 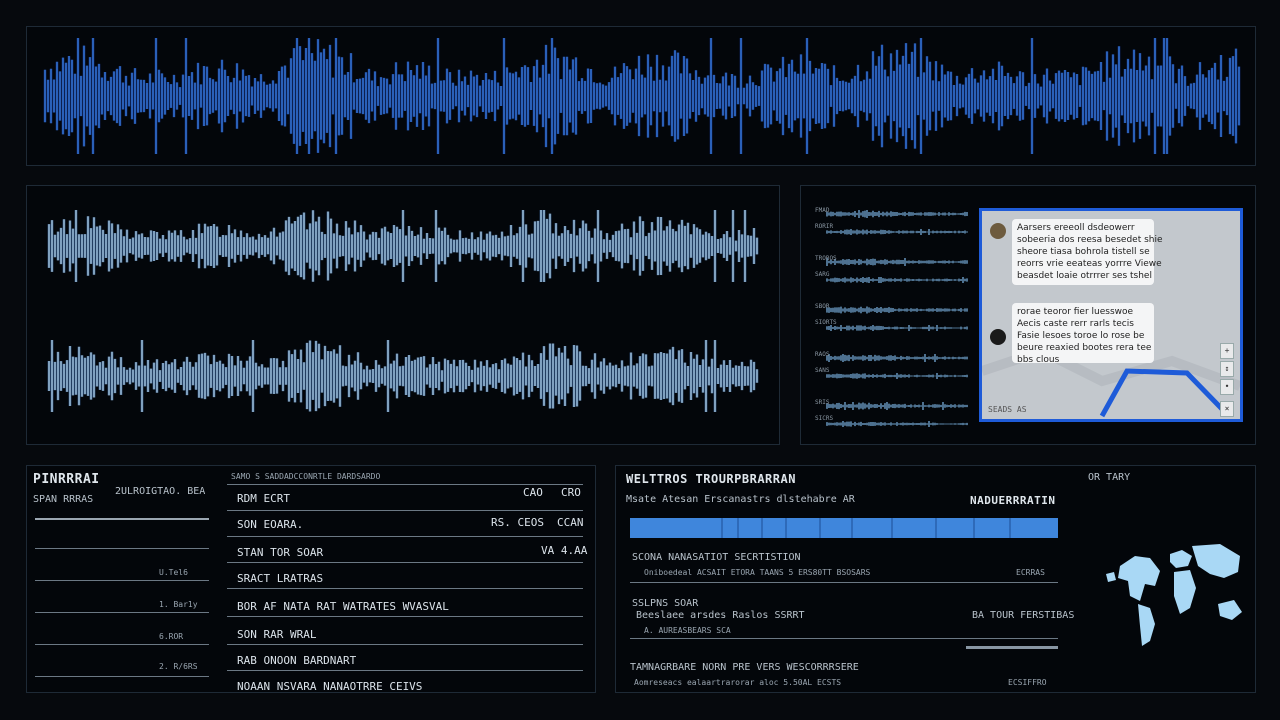 What do you see at coordinates (866, 528) in the screenshot?
I see `highlight-bar-grid` at bounding box center [866, 528].